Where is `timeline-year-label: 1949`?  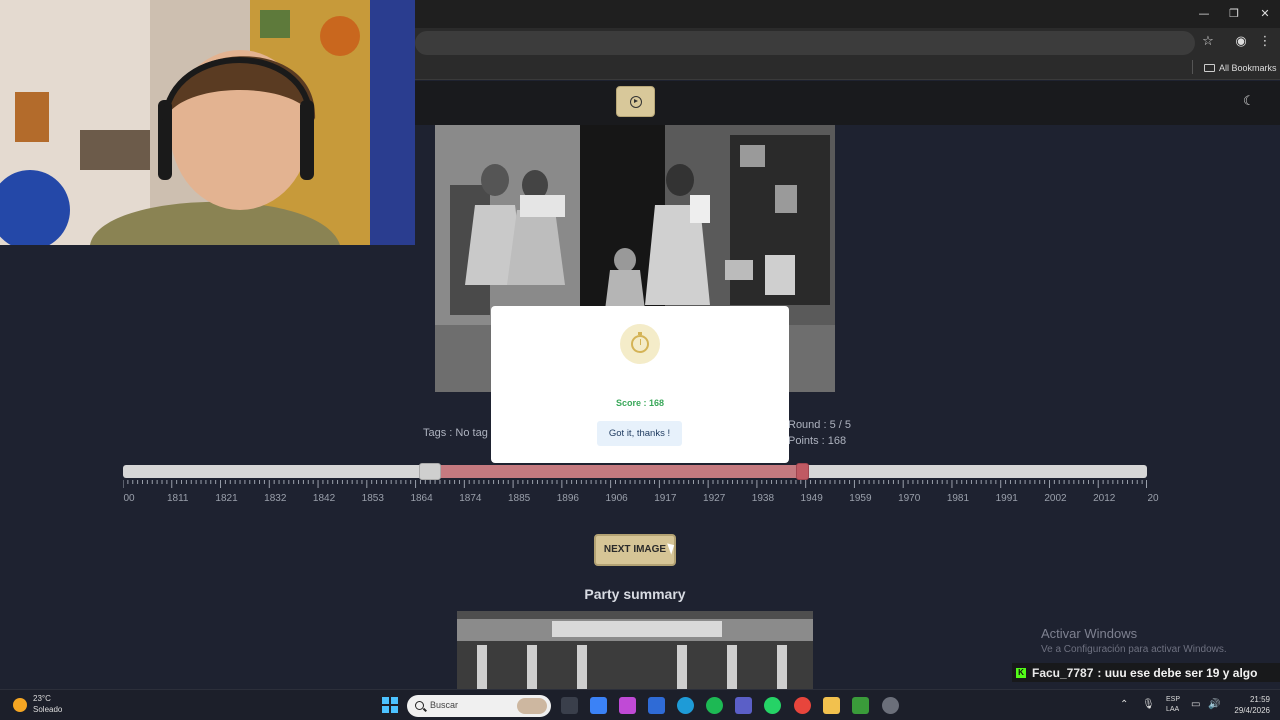
timeline-year-label: 1949 is located at coordinates (811, 498).